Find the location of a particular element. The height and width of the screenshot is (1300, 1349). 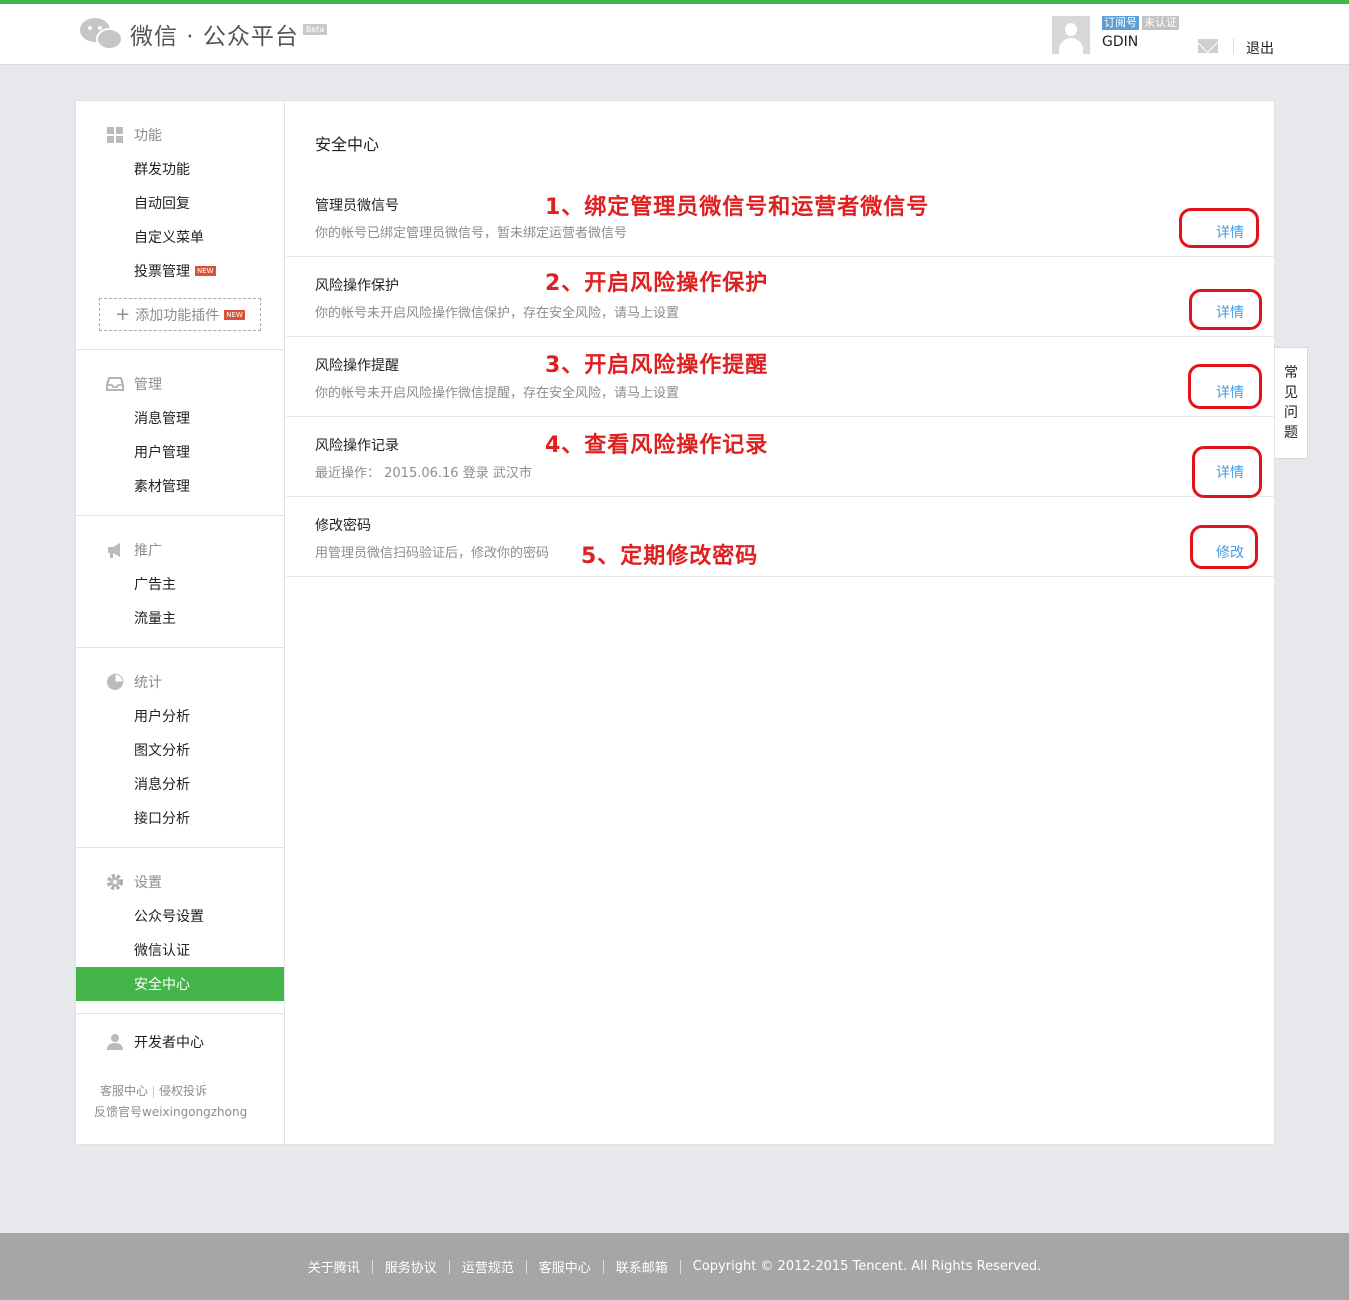

annotation: 5、定期修改密码 is located at coordinates (670, 556).